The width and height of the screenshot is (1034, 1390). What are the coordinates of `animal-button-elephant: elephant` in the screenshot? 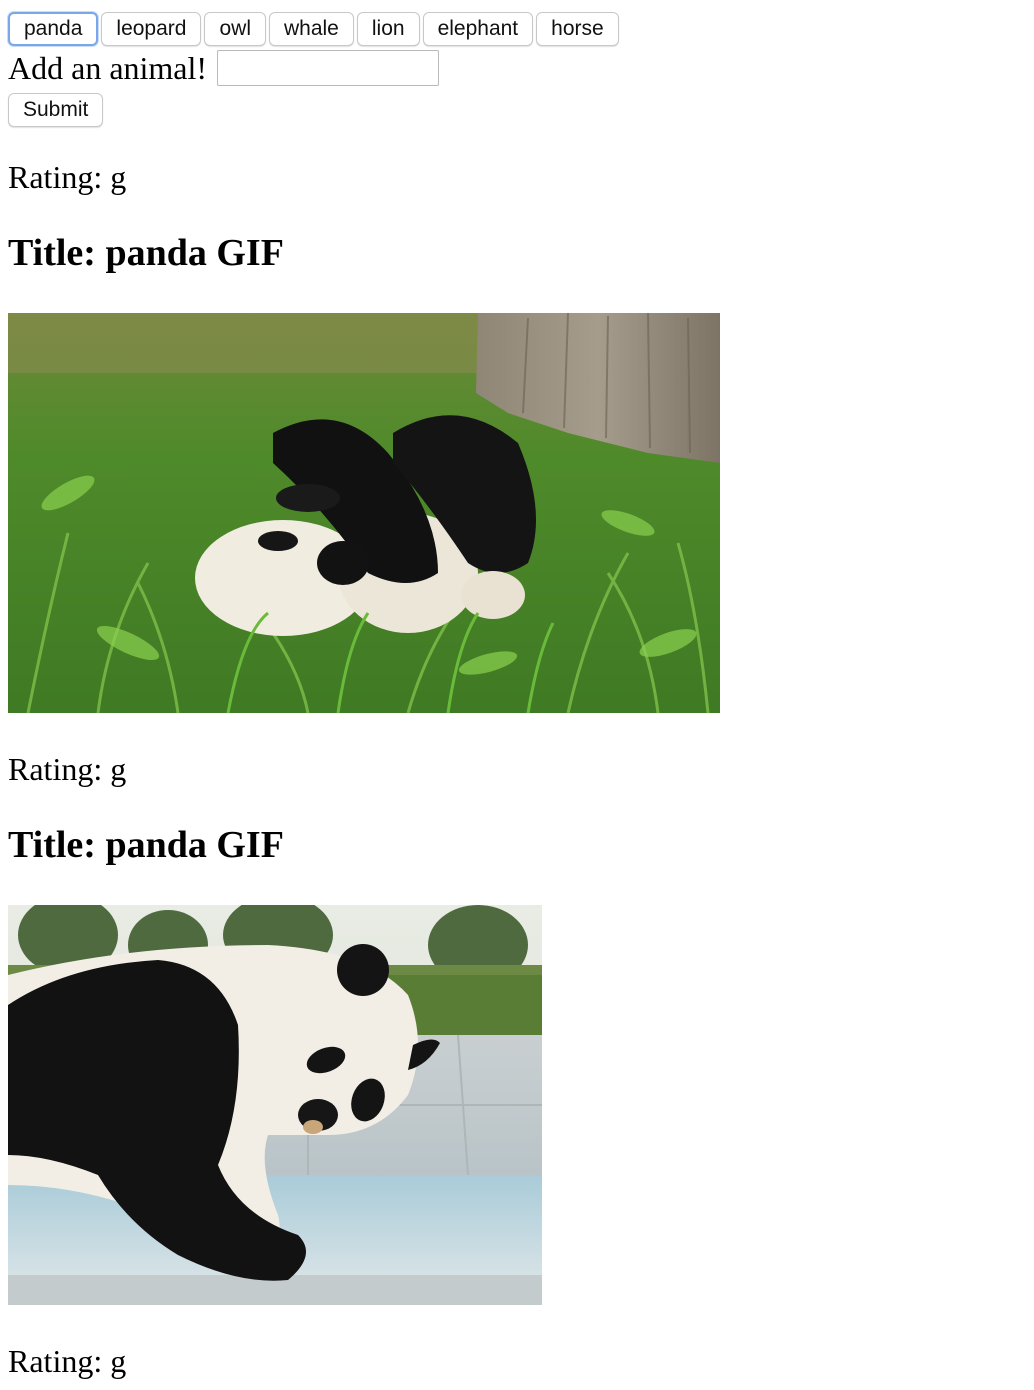 It's located at (478, 29).